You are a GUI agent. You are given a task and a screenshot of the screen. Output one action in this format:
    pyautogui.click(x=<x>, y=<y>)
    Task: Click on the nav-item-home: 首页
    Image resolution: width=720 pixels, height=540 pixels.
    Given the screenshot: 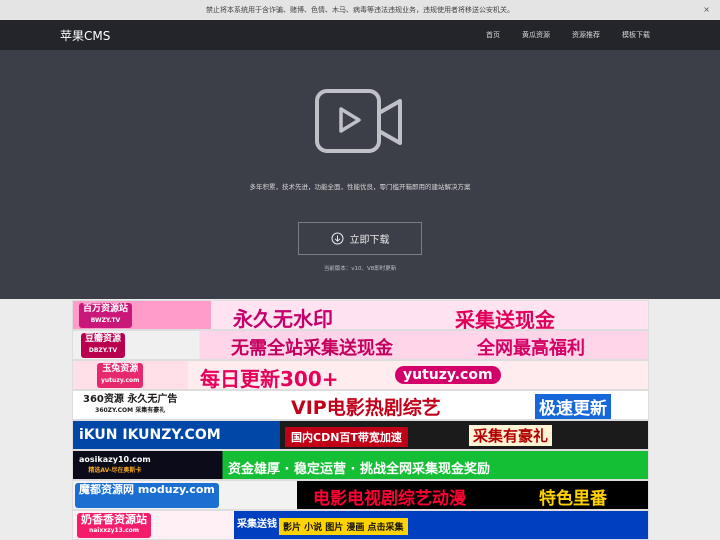 What is the action you would take?
    pyautogui.click(x=493, y=35)
    